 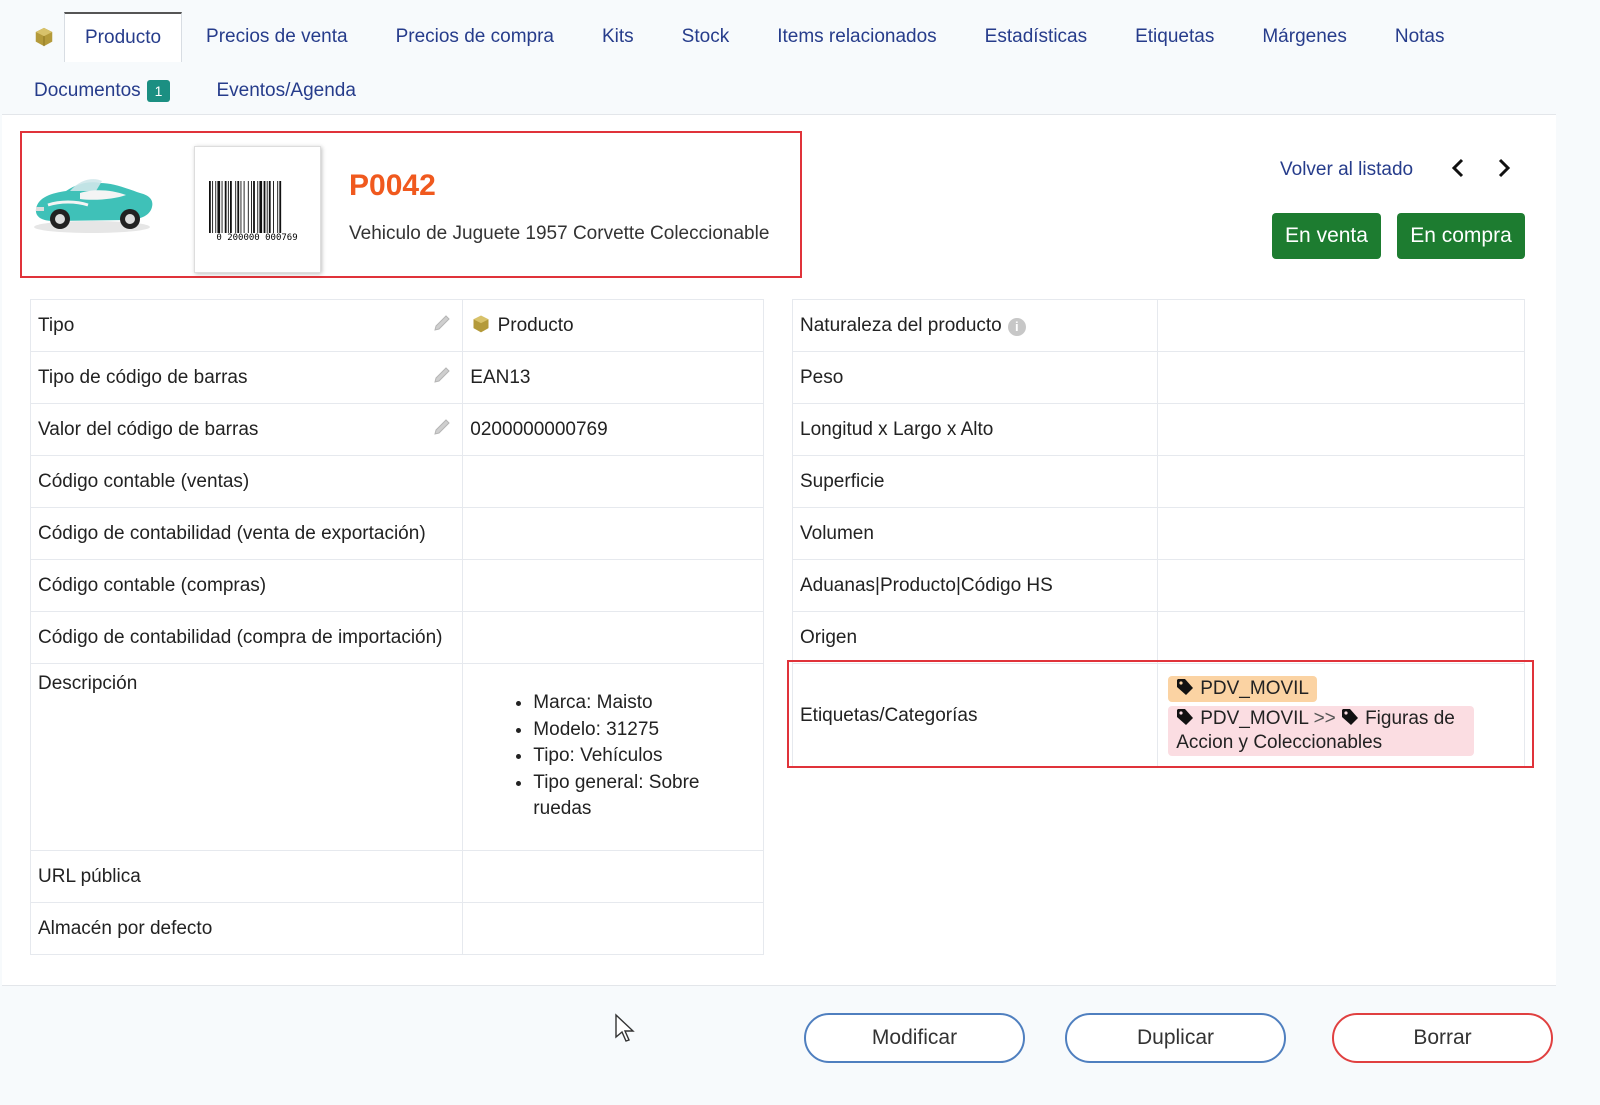 What do you see at coordinates (1461, 236) in the screenshot?
I see `on-purchase-status-button: En compra` at bounding box center [1461, 236].